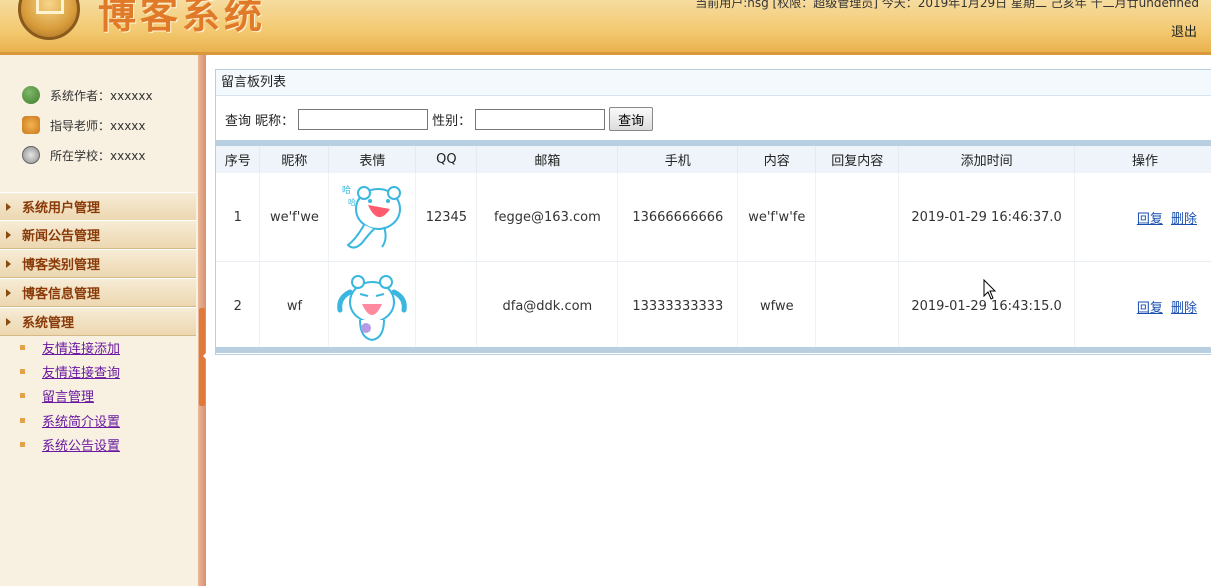 This screenshot has width=1211, height=586. I want to click on submenu-item: 留言管理, so click(57, 395).